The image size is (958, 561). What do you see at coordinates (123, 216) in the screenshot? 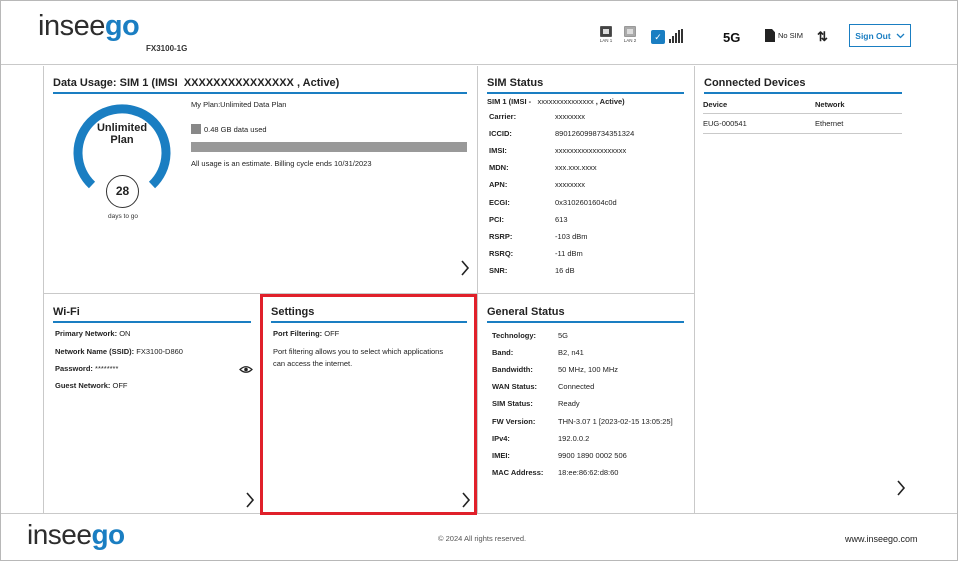
I see `days-label: days to go` at bounding box center [123, 216].